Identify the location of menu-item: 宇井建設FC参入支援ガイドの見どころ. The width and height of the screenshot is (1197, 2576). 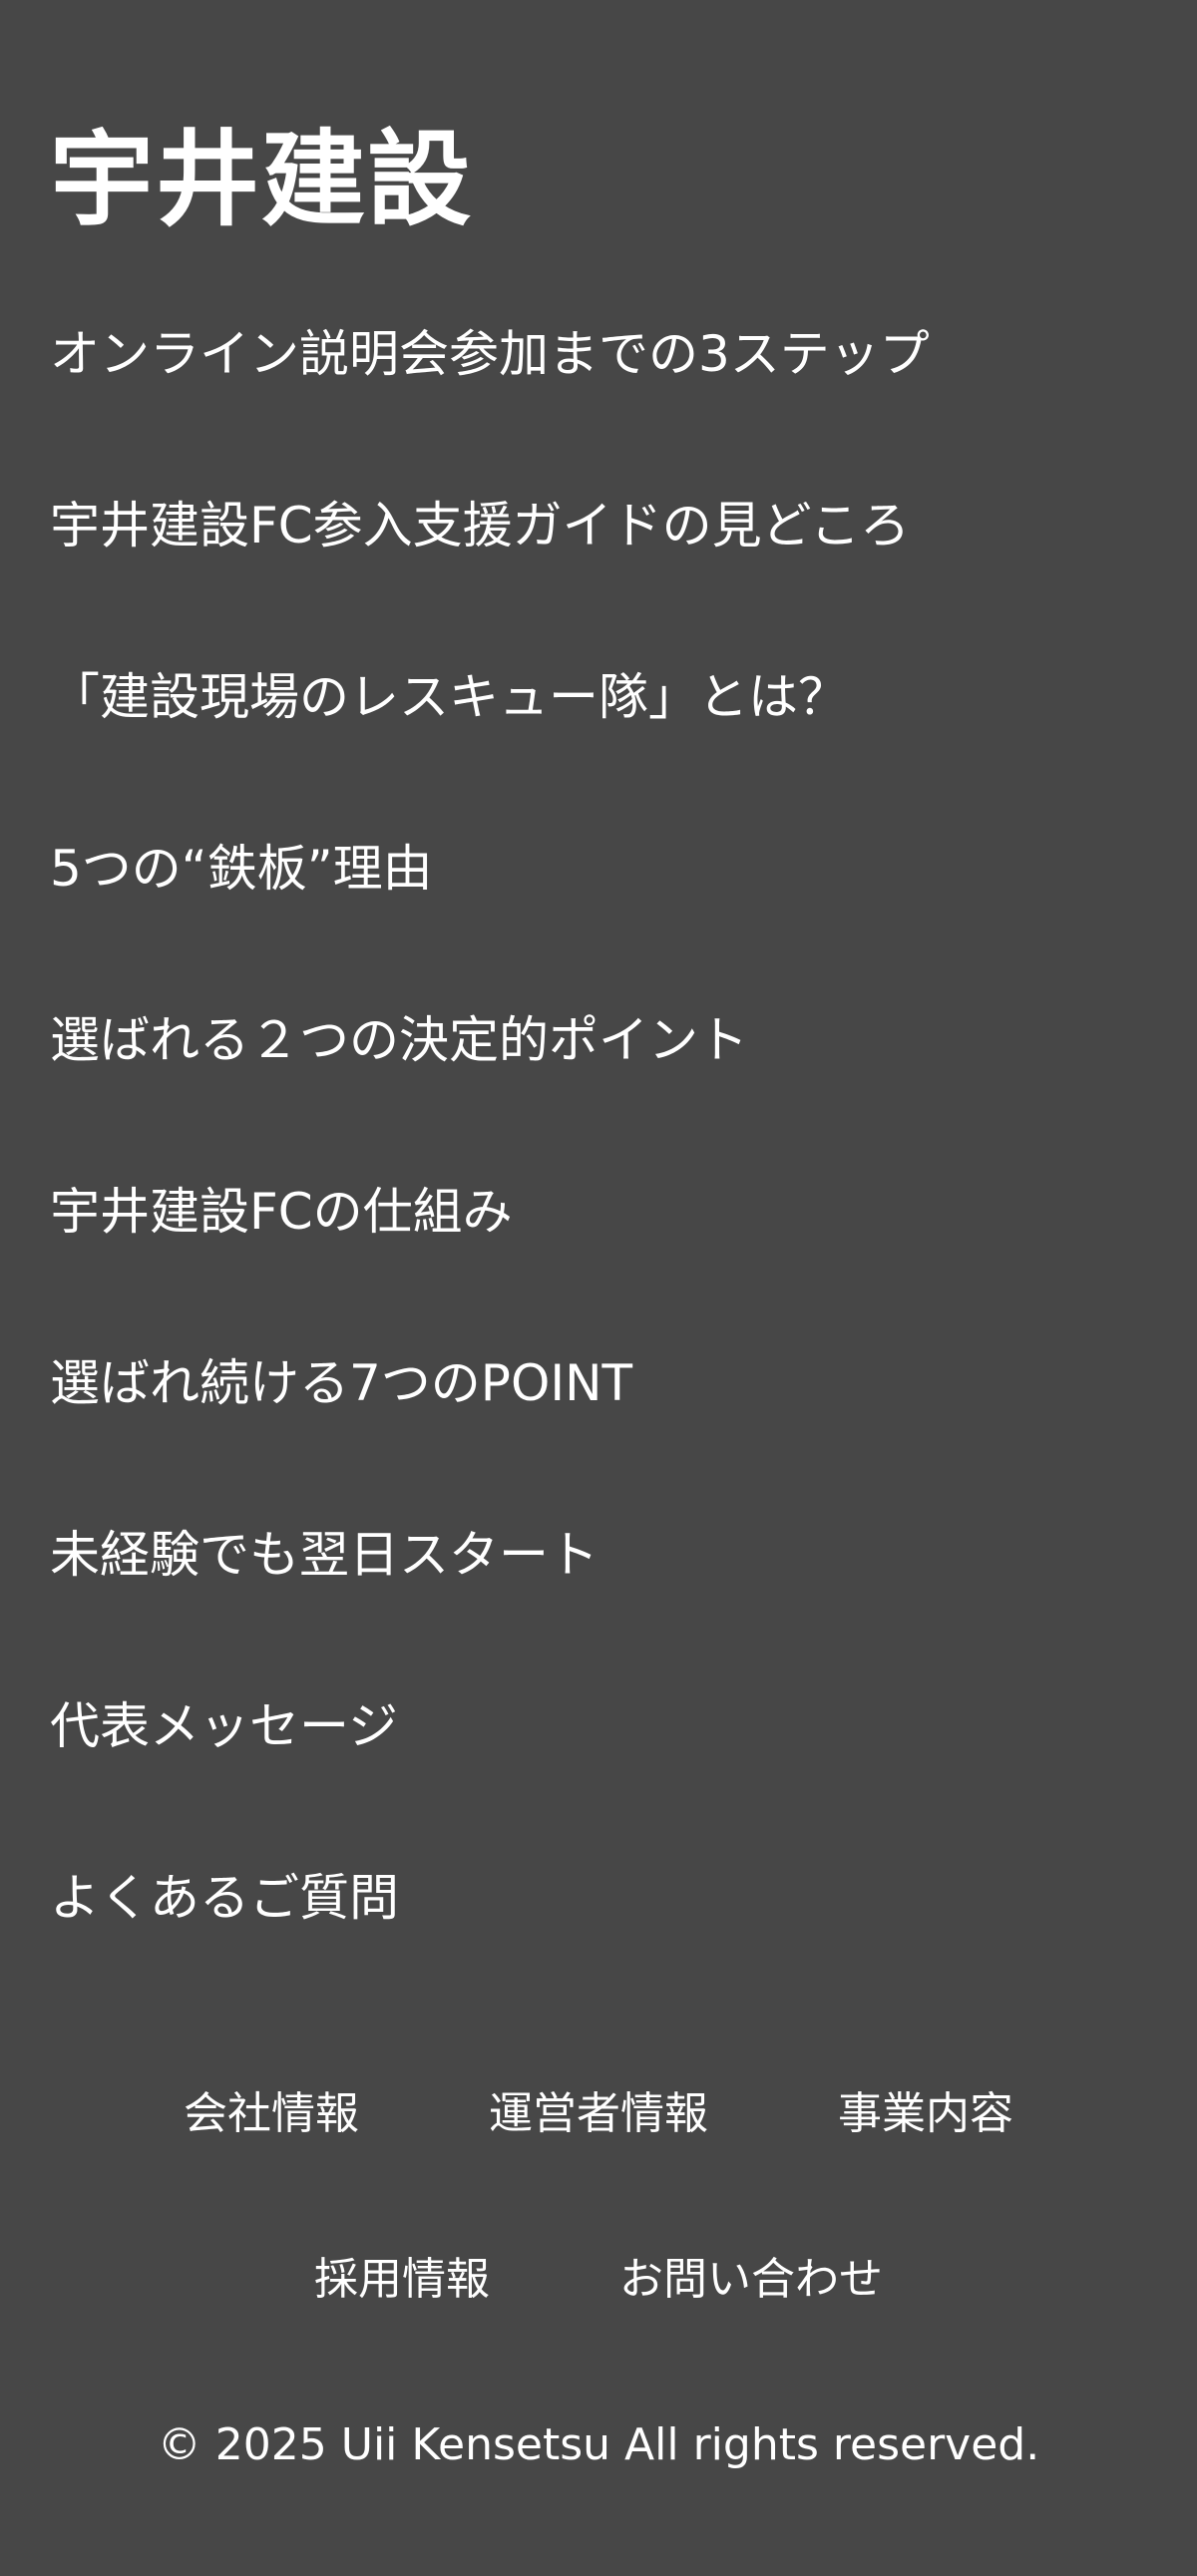
(598, 556).